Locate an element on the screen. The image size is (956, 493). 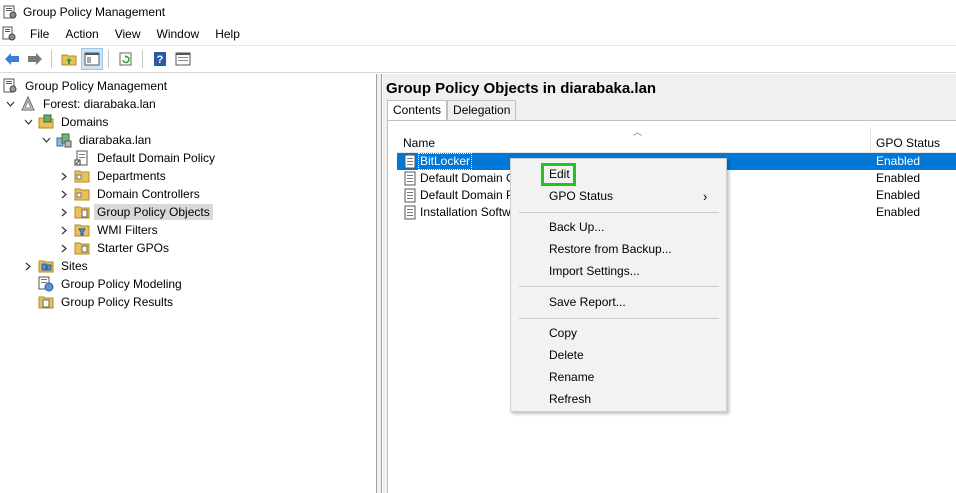
results-icon is located at coordinates (46, 302).